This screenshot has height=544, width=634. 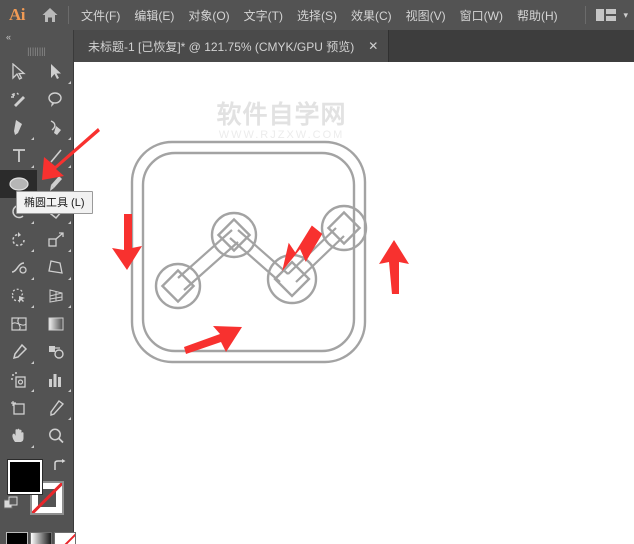 What do you see at coordinates (18, 324) in the screenshot?
I see `mesh-tool` at bounding box center [18, 324].